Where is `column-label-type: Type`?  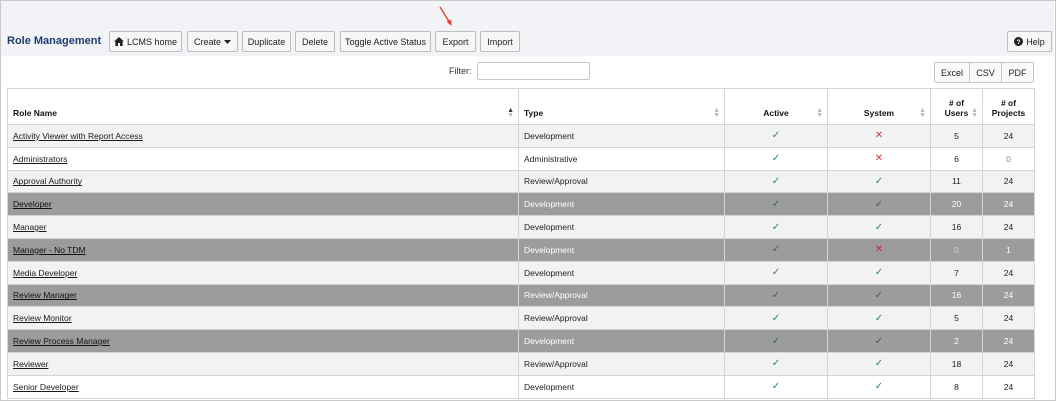
column-label-type: Type is located at coordinates (534, 113).